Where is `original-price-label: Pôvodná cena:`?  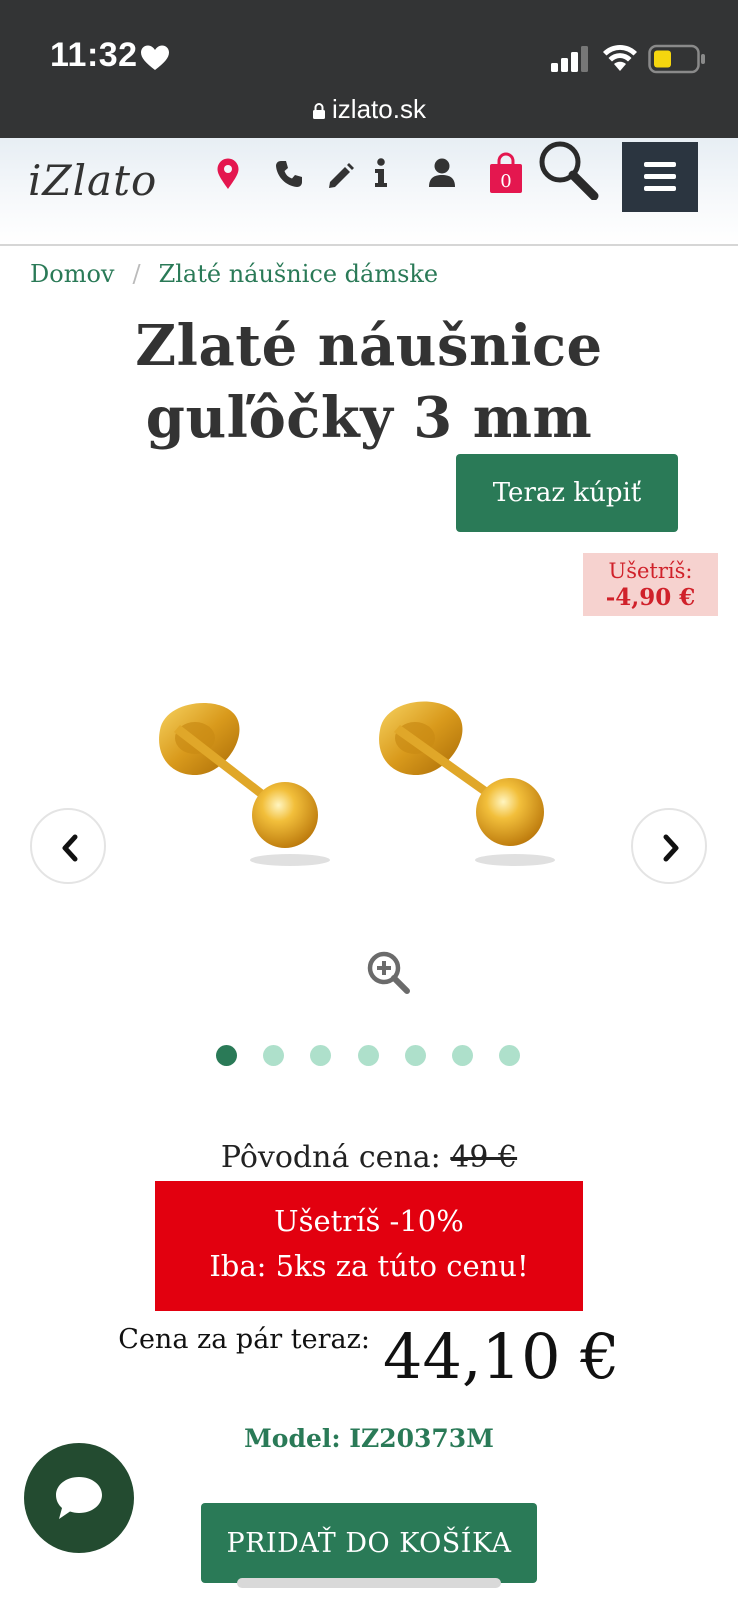
original-price-label: Pôvodná cena: is located at coordinates (330, 1157).